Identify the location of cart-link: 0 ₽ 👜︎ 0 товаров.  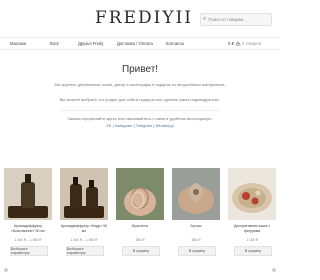
(244, 44).